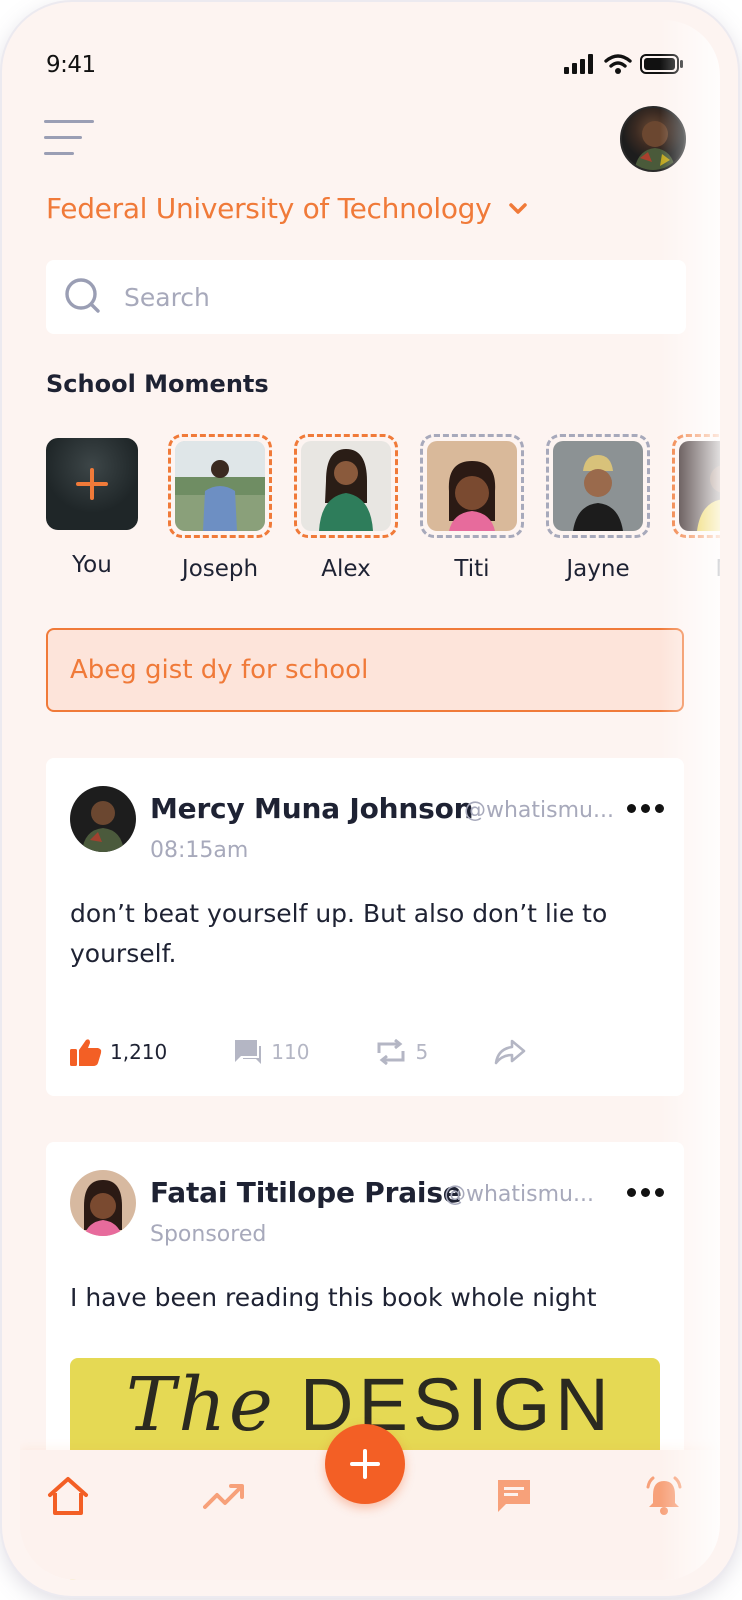 Image resolution: width=742 pixels, height=1600 pixels. Describe the element at coordinates (391, 1052) in the screenshot. I see `repost-icon` at that location.